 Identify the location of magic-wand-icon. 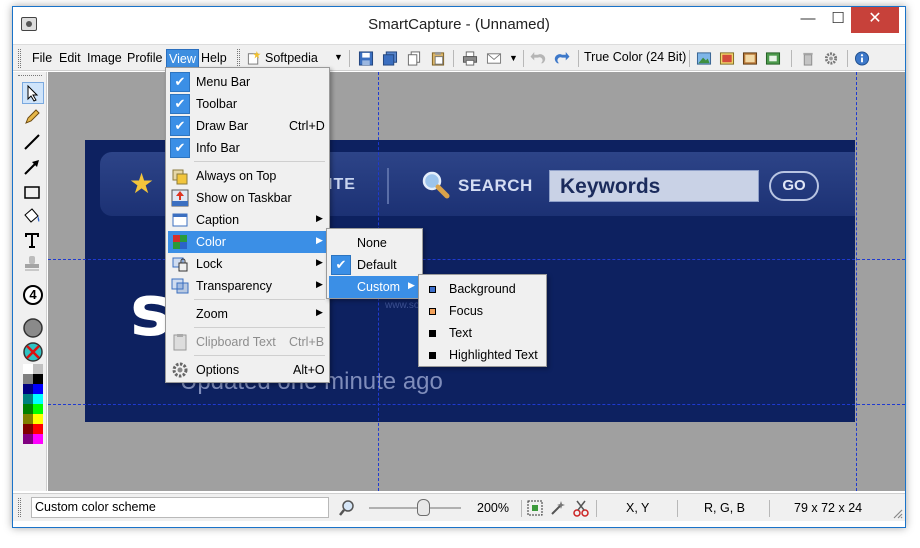
(558, 508).